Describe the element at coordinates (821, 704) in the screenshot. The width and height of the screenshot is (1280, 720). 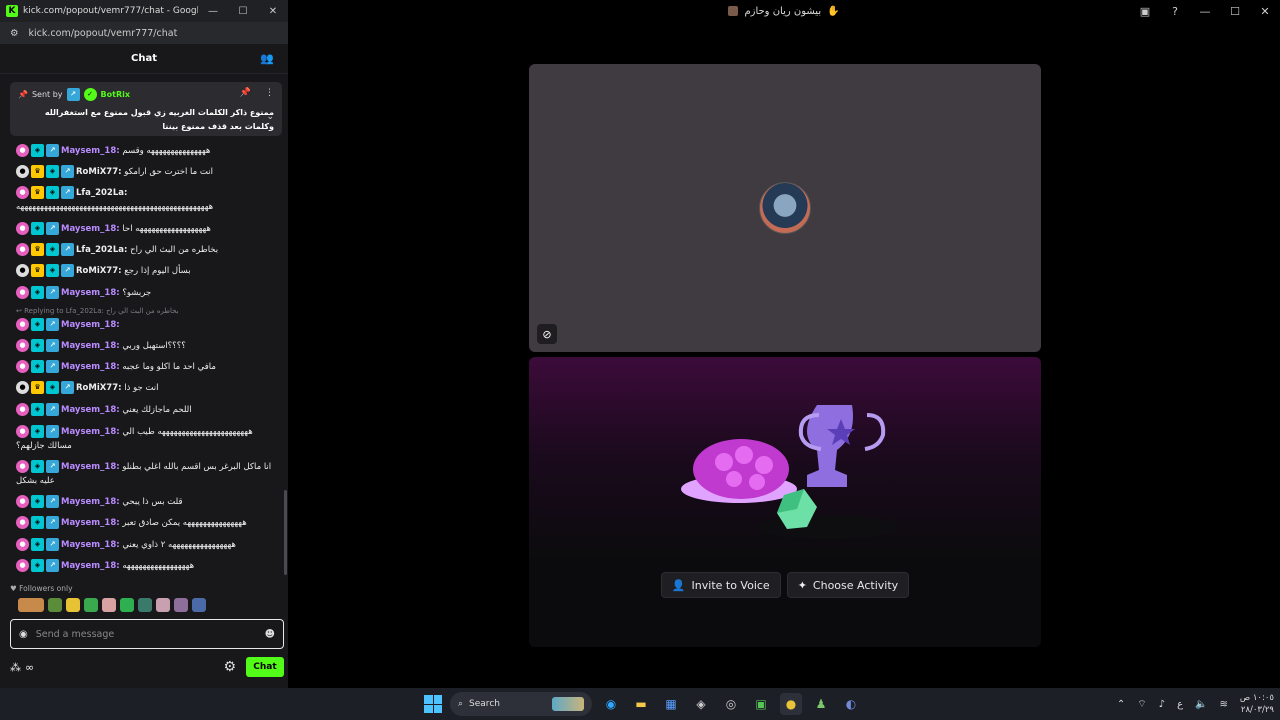
I see `app-icon: ♟` at that location.